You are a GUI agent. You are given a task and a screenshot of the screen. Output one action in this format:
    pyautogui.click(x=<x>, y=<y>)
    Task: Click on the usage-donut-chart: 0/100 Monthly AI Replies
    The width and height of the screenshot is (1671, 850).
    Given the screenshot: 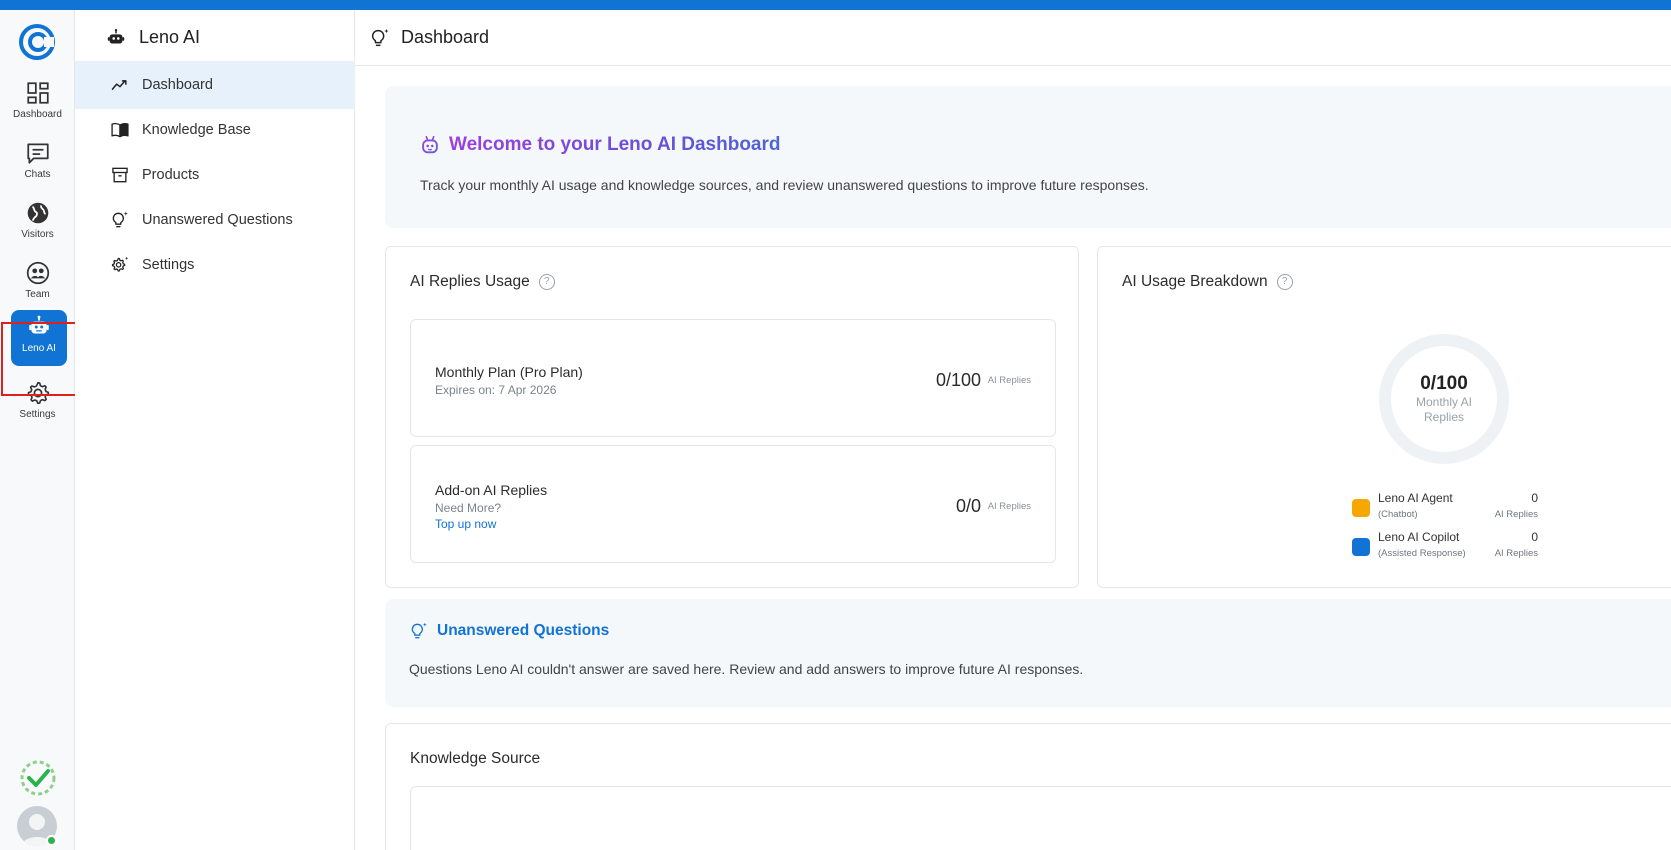 What is the action you would take?
    pyautogui.click(x=1444, y=399)
    